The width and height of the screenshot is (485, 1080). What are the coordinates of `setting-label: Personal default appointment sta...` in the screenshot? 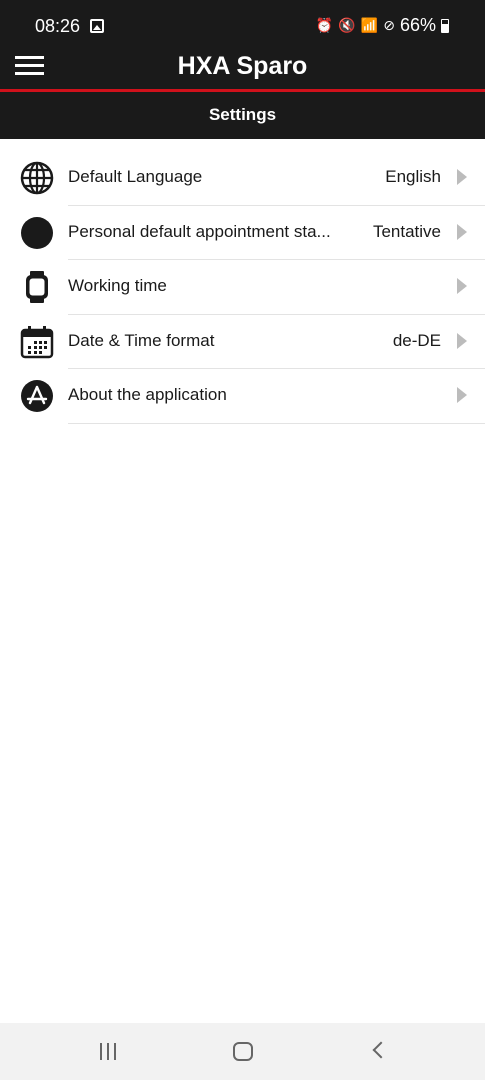 It's located at (199, 231).